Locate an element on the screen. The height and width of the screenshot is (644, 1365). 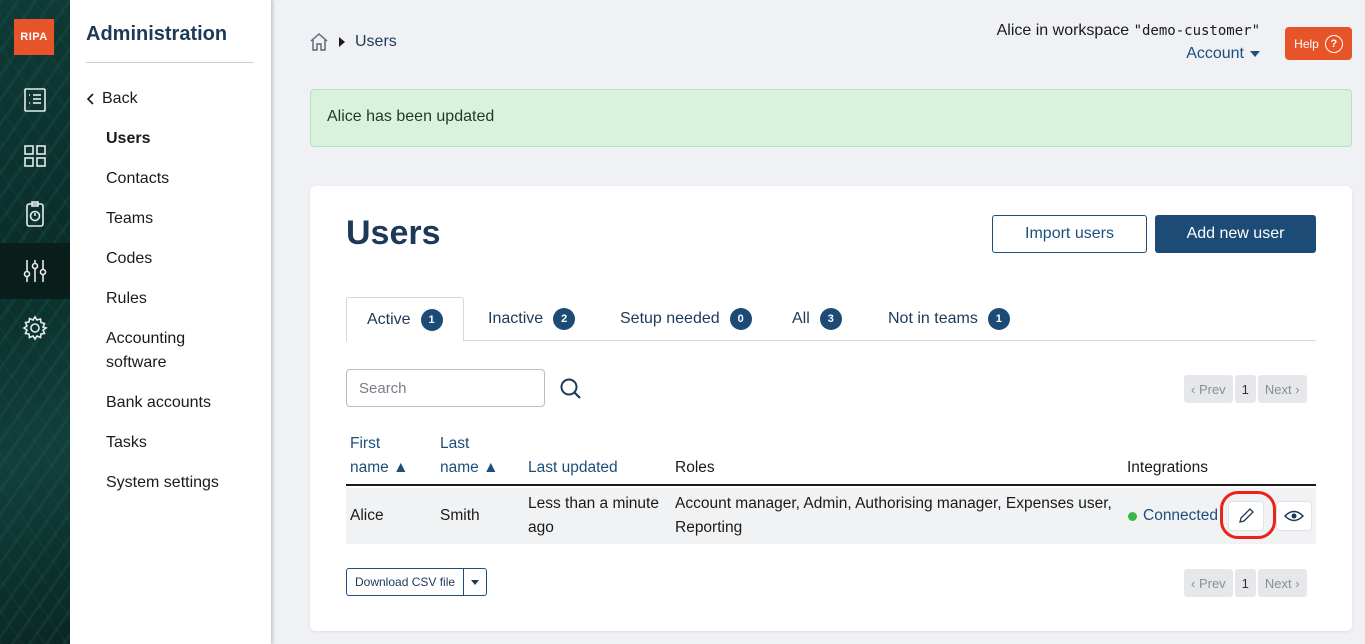
sidebar-item-tasks: Tasks is located at coordinates (181, 443).